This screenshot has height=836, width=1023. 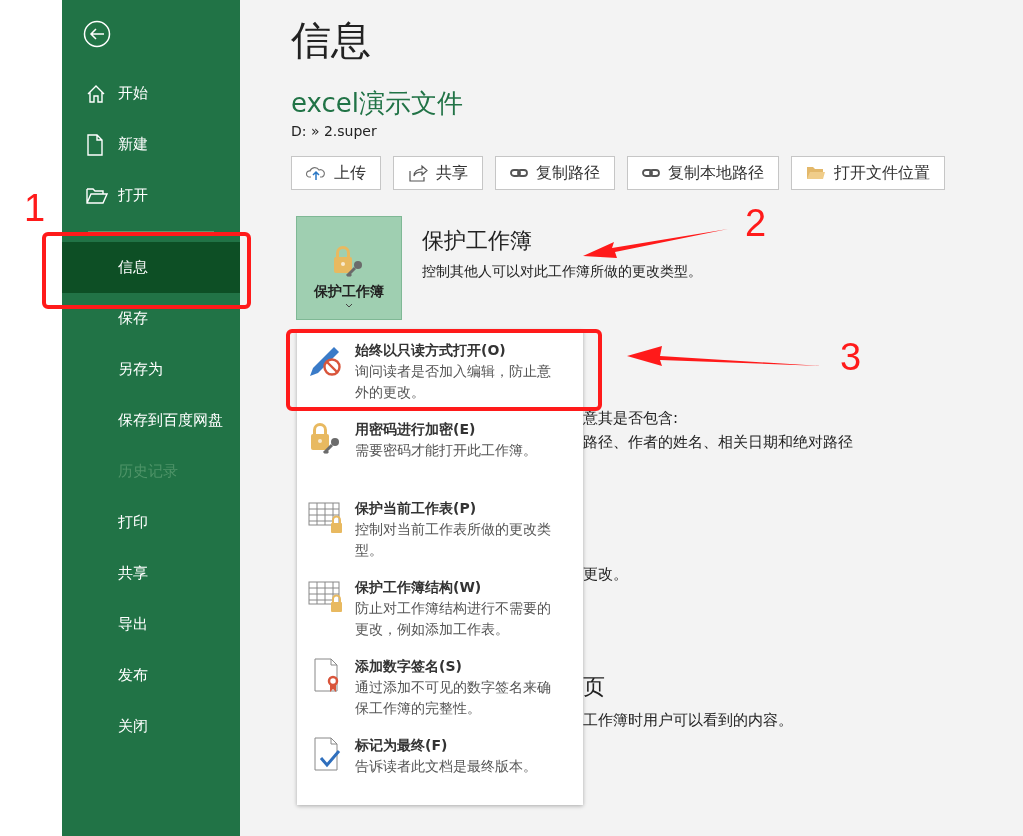 I want to click on protect-workbook-button: 保护工作簿, so click(x=349, y=268).